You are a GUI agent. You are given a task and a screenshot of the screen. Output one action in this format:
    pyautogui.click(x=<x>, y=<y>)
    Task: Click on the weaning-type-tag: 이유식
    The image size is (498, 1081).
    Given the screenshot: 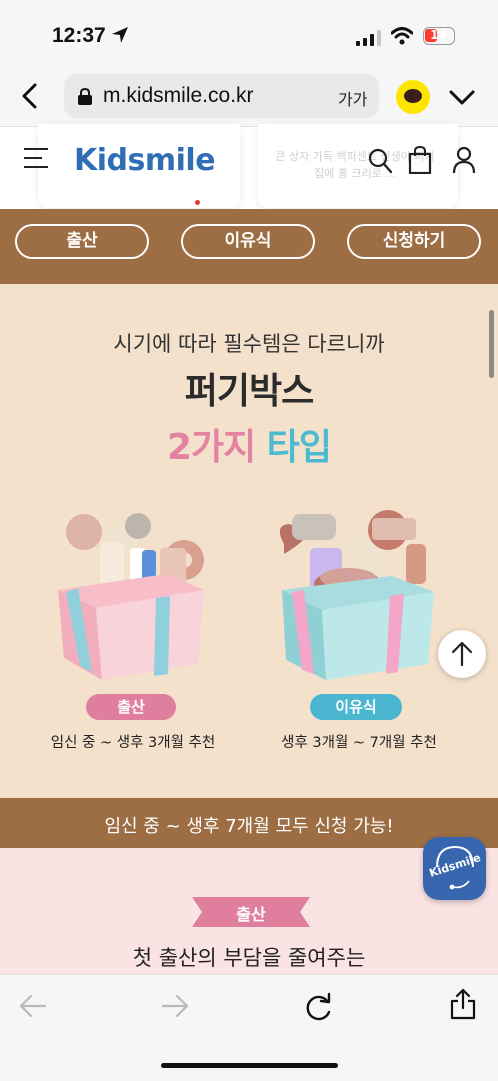 What is the action you would take?
    pyautogui.click(x=356, y=707)
    